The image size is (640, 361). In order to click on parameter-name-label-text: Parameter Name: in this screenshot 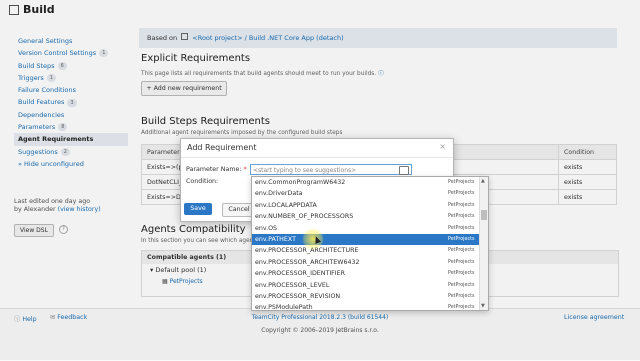, I will do `click(214, 169)`.